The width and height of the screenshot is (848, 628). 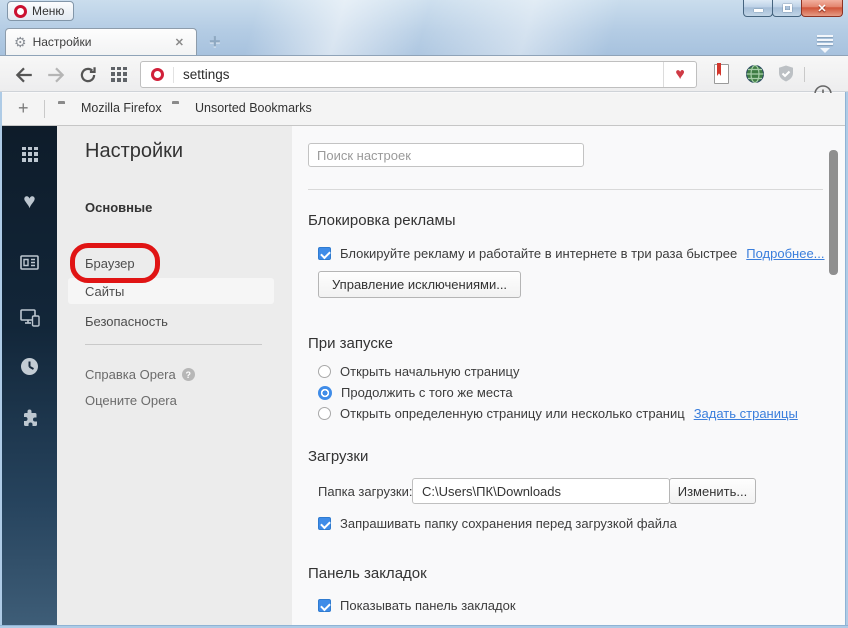 I want to click on download-folder-label: Папка загрузки:, so click(x=365, y=491).